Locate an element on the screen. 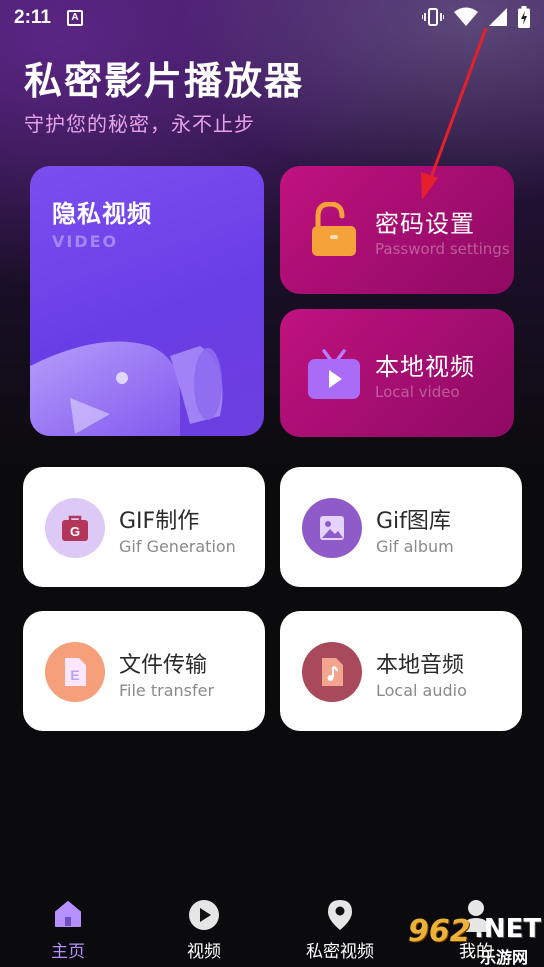  password-settings-label: 密码设置 is located at coordinates (425, 224).